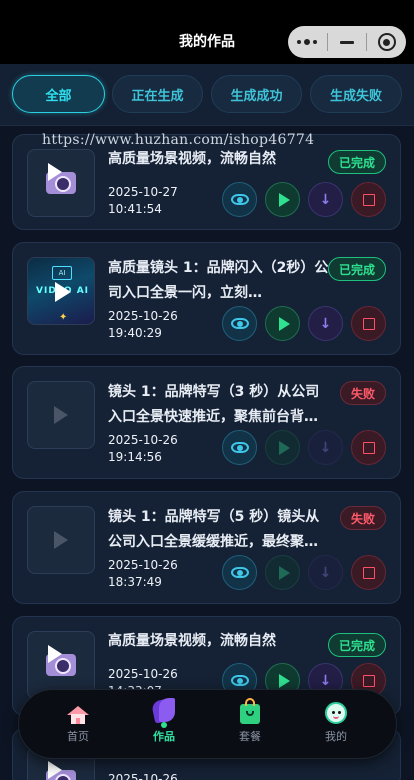 The image size is (414, 780). Describe the element at coordinates (256, 94) in the screenshot. I see `tab-success: 生成成功` at that location.